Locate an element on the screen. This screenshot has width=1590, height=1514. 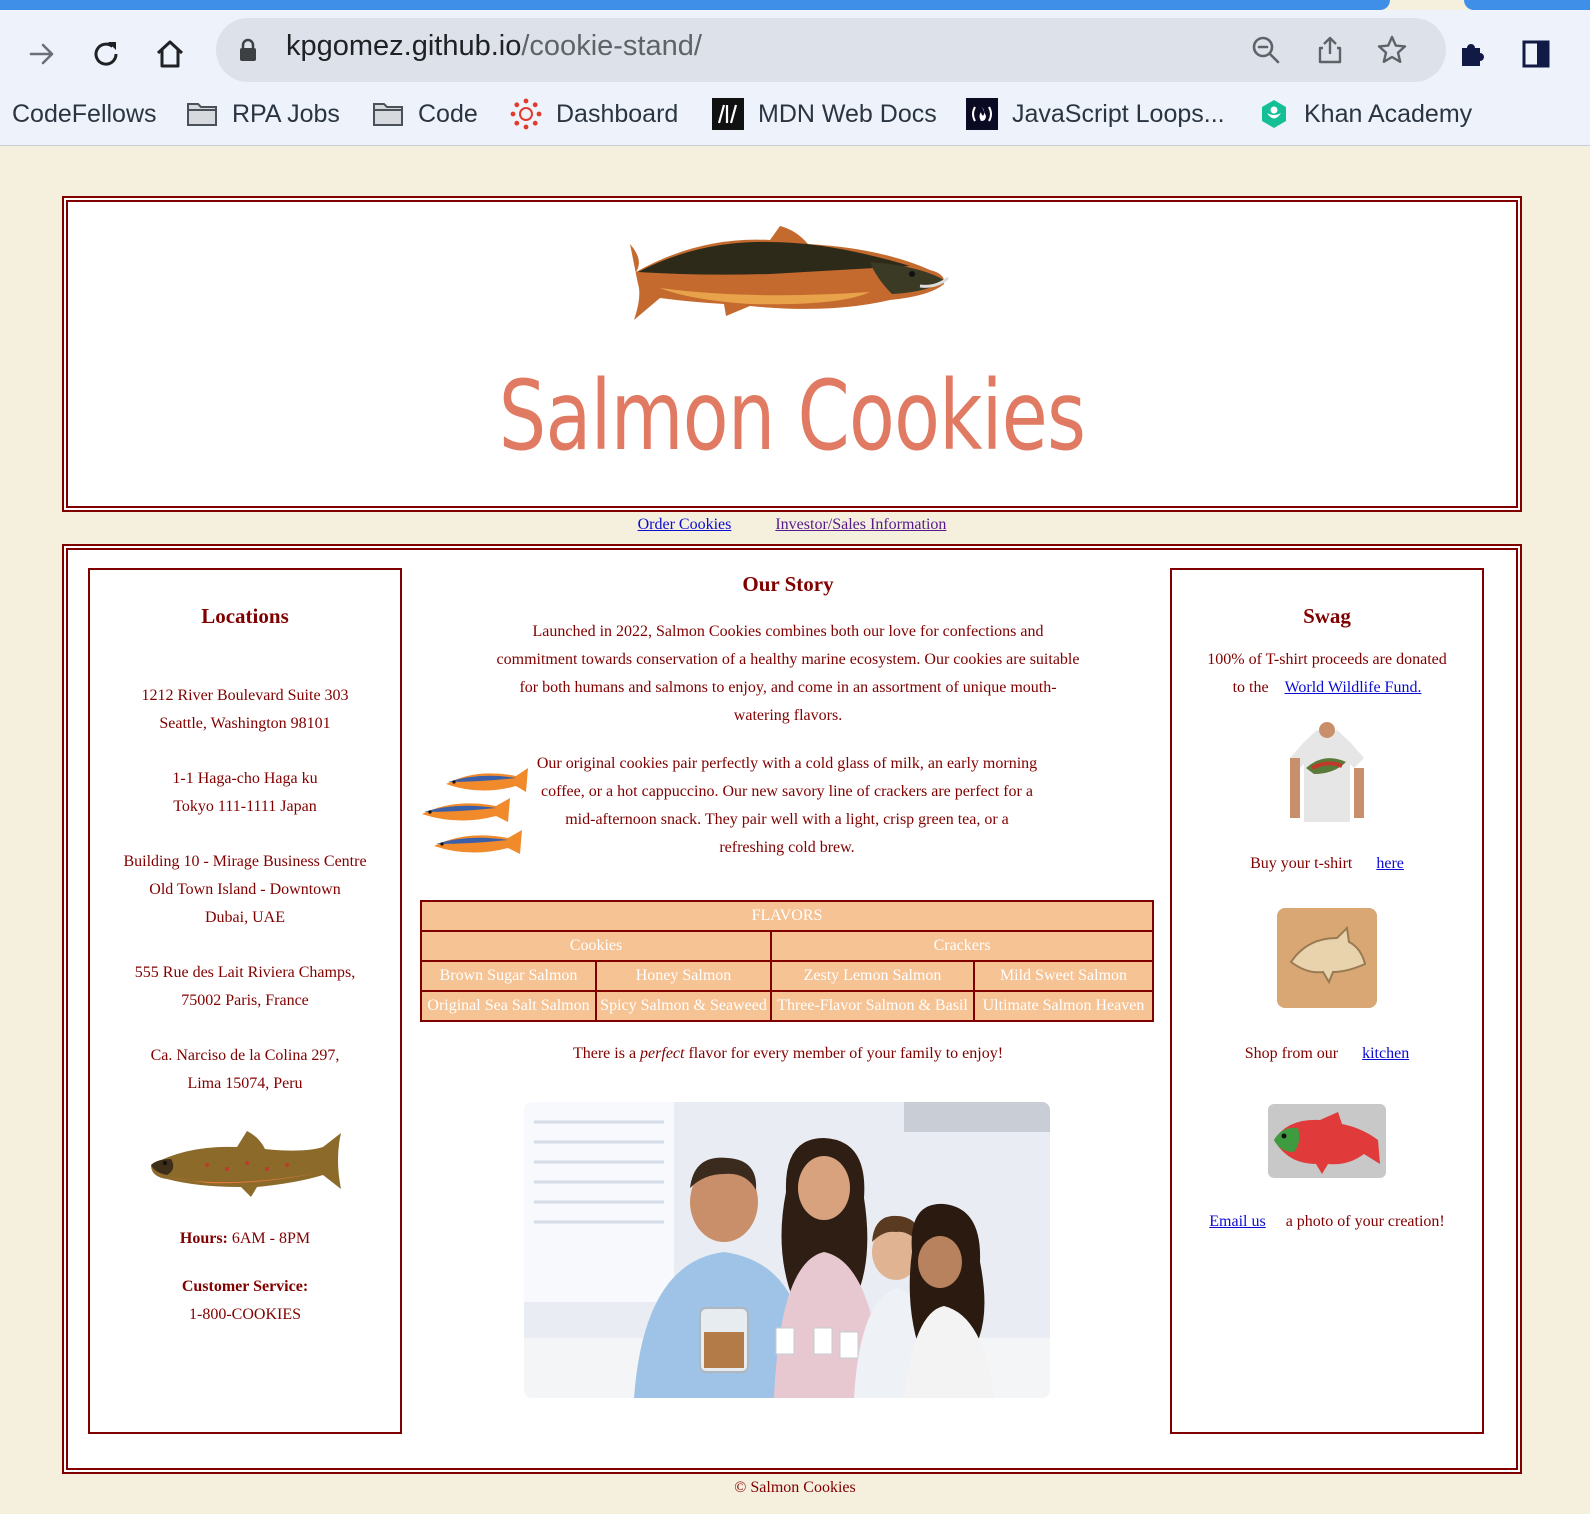
khan-academy-icon is located at coordinates (1274, 114).